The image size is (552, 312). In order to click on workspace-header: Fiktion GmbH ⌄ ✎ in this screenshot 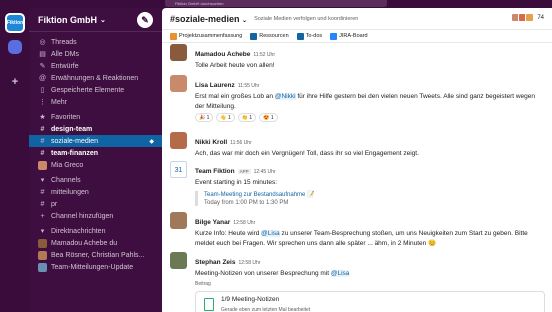, I will do `click(95, 20)`.